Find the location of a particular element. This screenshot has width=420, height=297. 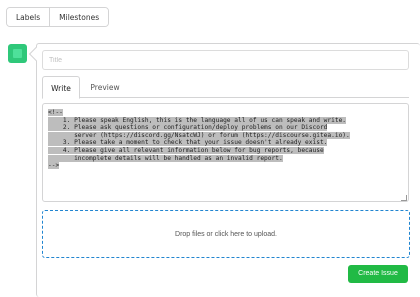

milestones-button: Milestones is located at coordinates (79, 17).